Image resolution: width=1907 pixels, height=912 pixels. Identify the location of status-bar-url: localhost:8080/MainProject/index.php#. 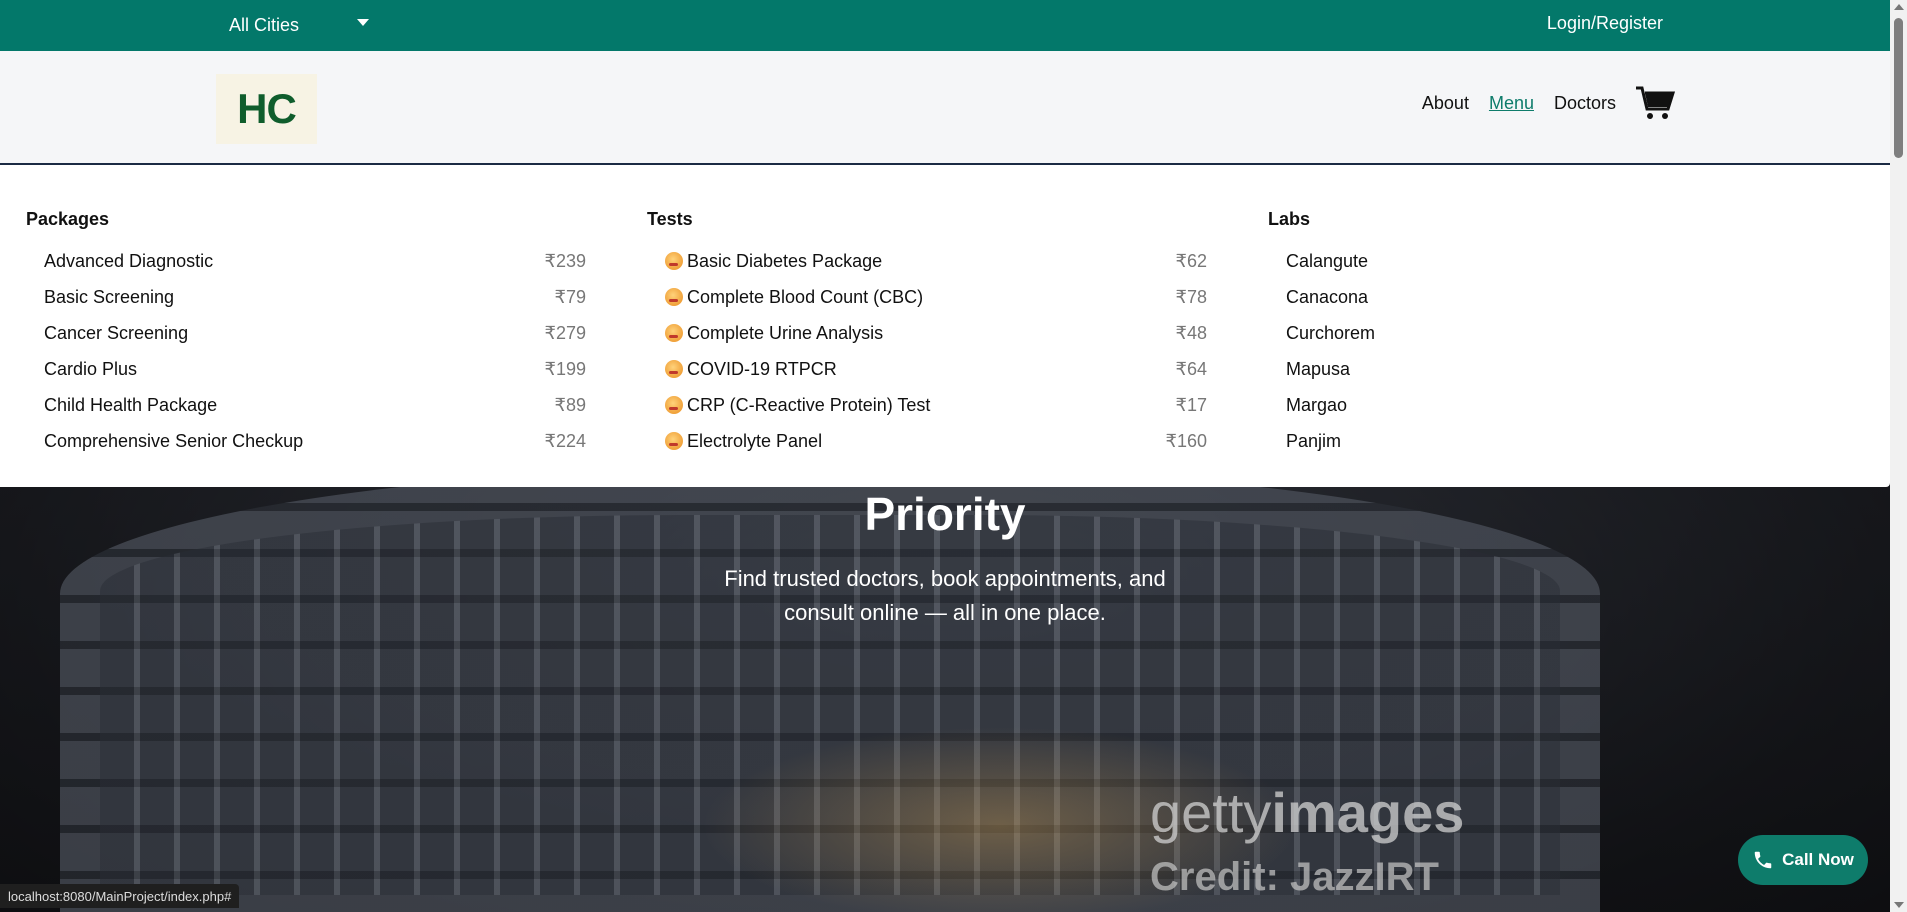
(120, 896).